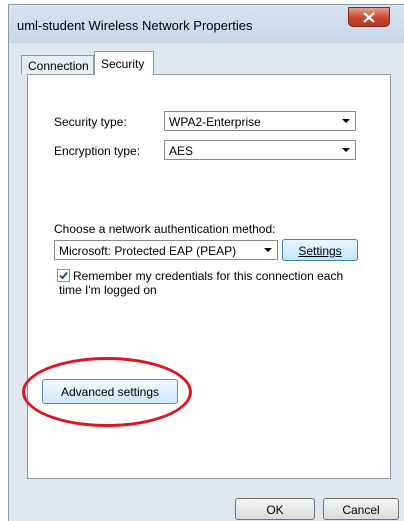 The height and width of the screenshot is (521, 404). I want to click on tab-security: Security, so click(124, 63).